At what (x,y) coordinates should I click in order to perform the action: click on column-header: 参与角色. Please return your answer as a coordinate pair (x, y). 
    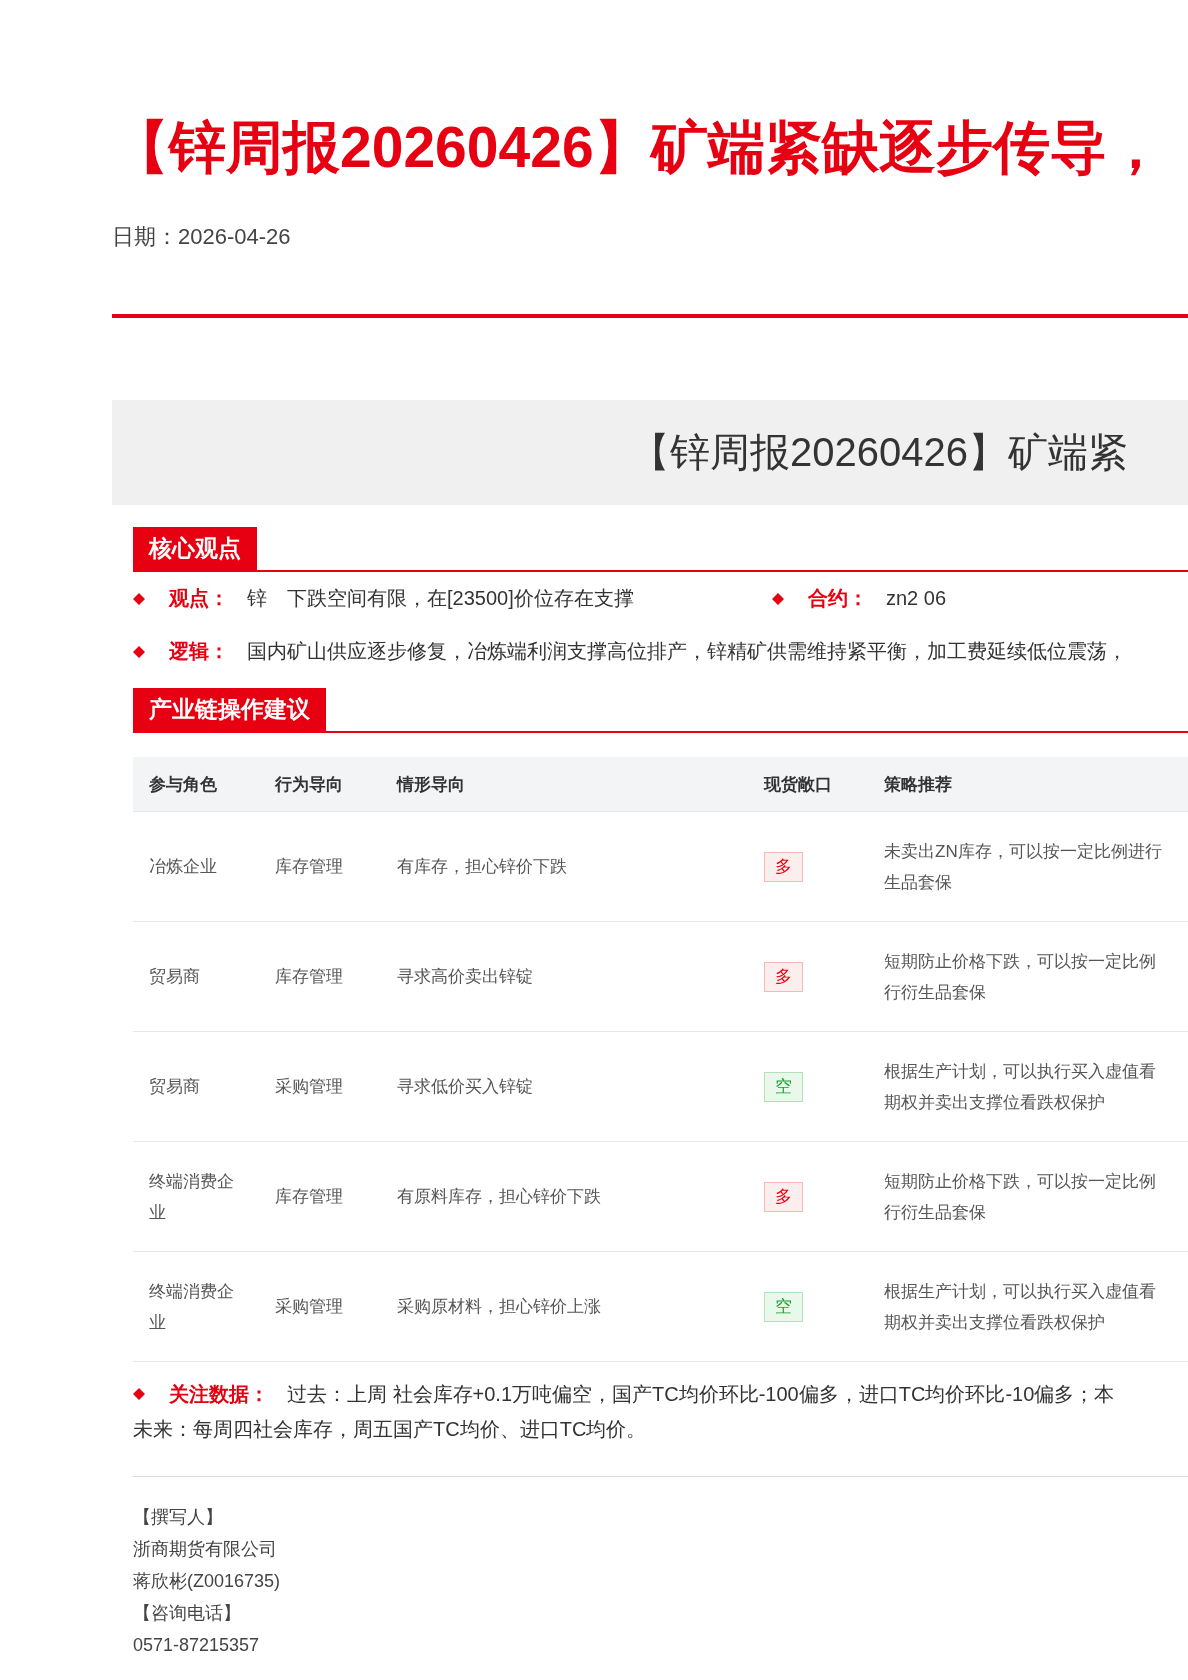
    Looking at the image, I should click on (183, 784).